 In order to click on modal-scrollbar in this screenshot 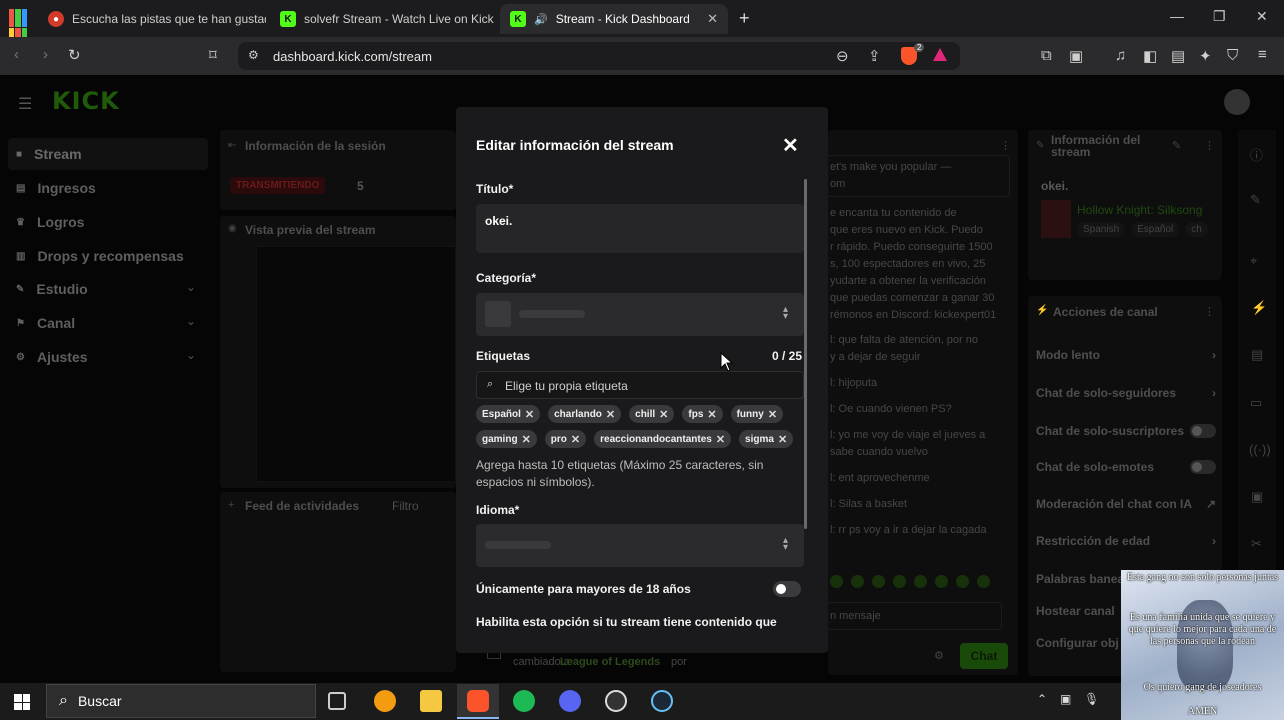, I will do `click(805, 354)`.